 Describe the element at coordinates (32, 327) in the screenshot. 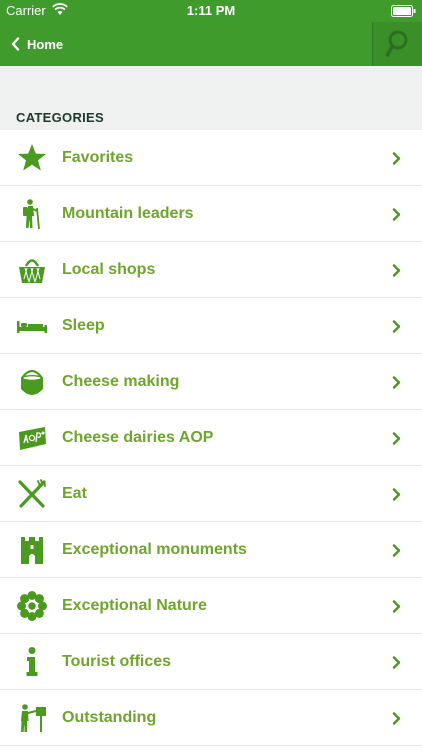

I see `bed-icon` at that location.